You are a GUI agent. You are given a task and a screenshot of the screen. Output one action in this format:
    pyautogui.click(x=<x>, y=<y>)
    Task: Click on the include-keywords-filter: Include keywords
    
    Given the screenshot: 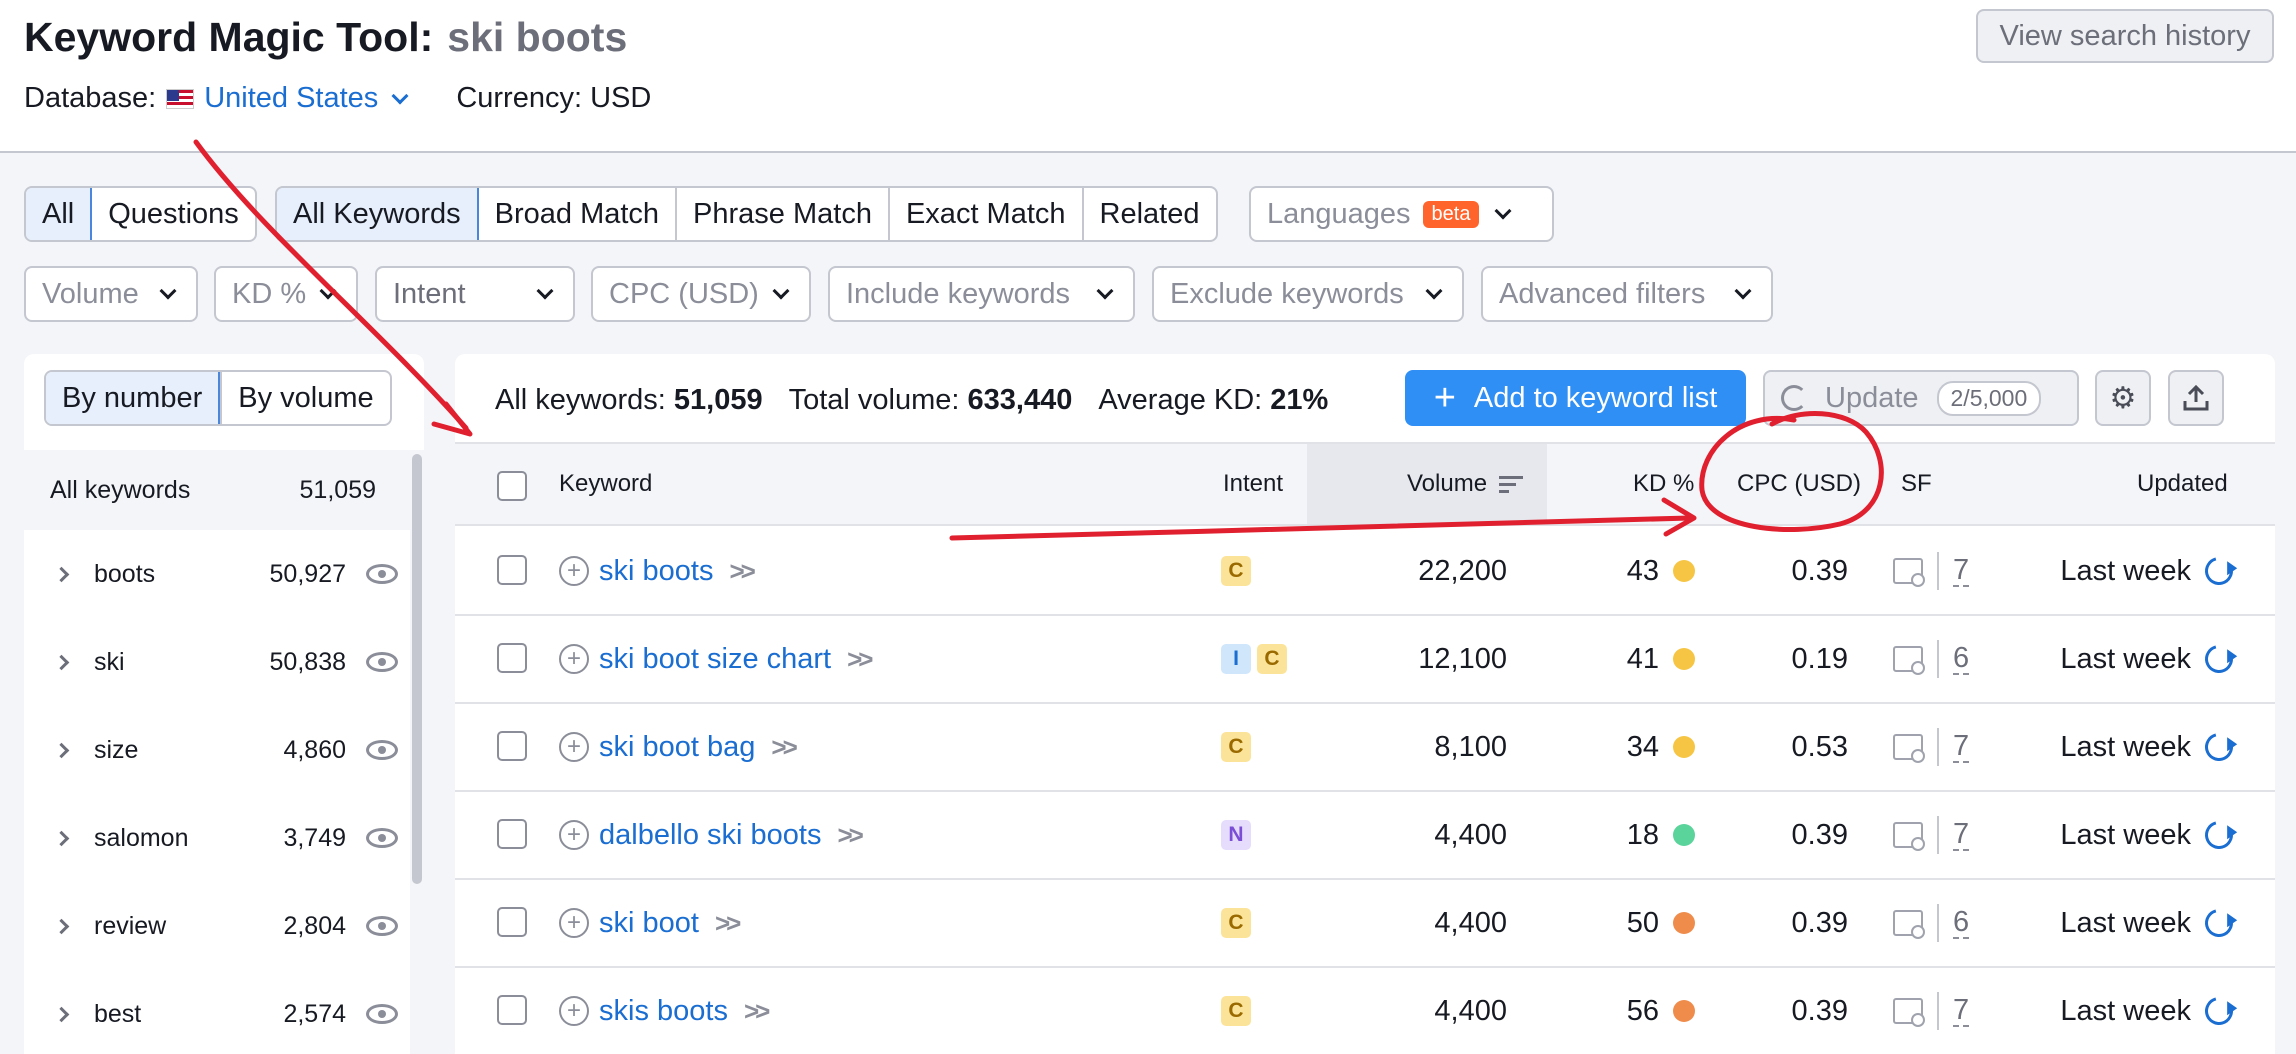 What is the action you would take?
    pyautogui.click(x=981, y=294)
    